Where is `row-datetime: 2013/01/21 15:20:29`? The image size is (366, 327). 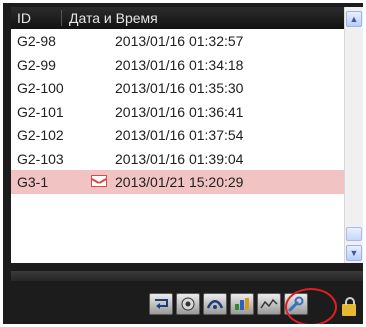 row-datetime: 2013/01/21 15:20:29 is located at coordinates (179, 182).